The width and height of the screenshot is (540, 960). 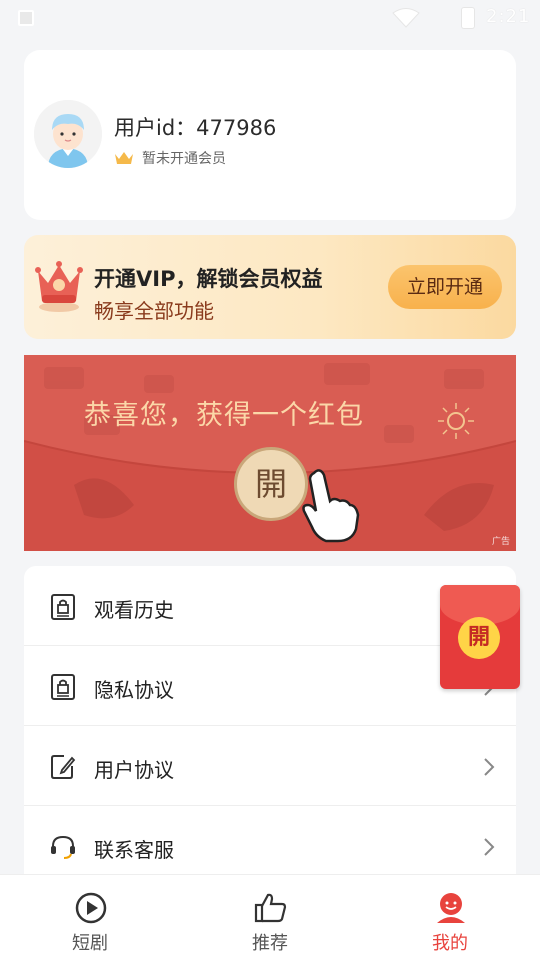 I want to click on floating-red-packet: 開, so click(x=480, y=637).